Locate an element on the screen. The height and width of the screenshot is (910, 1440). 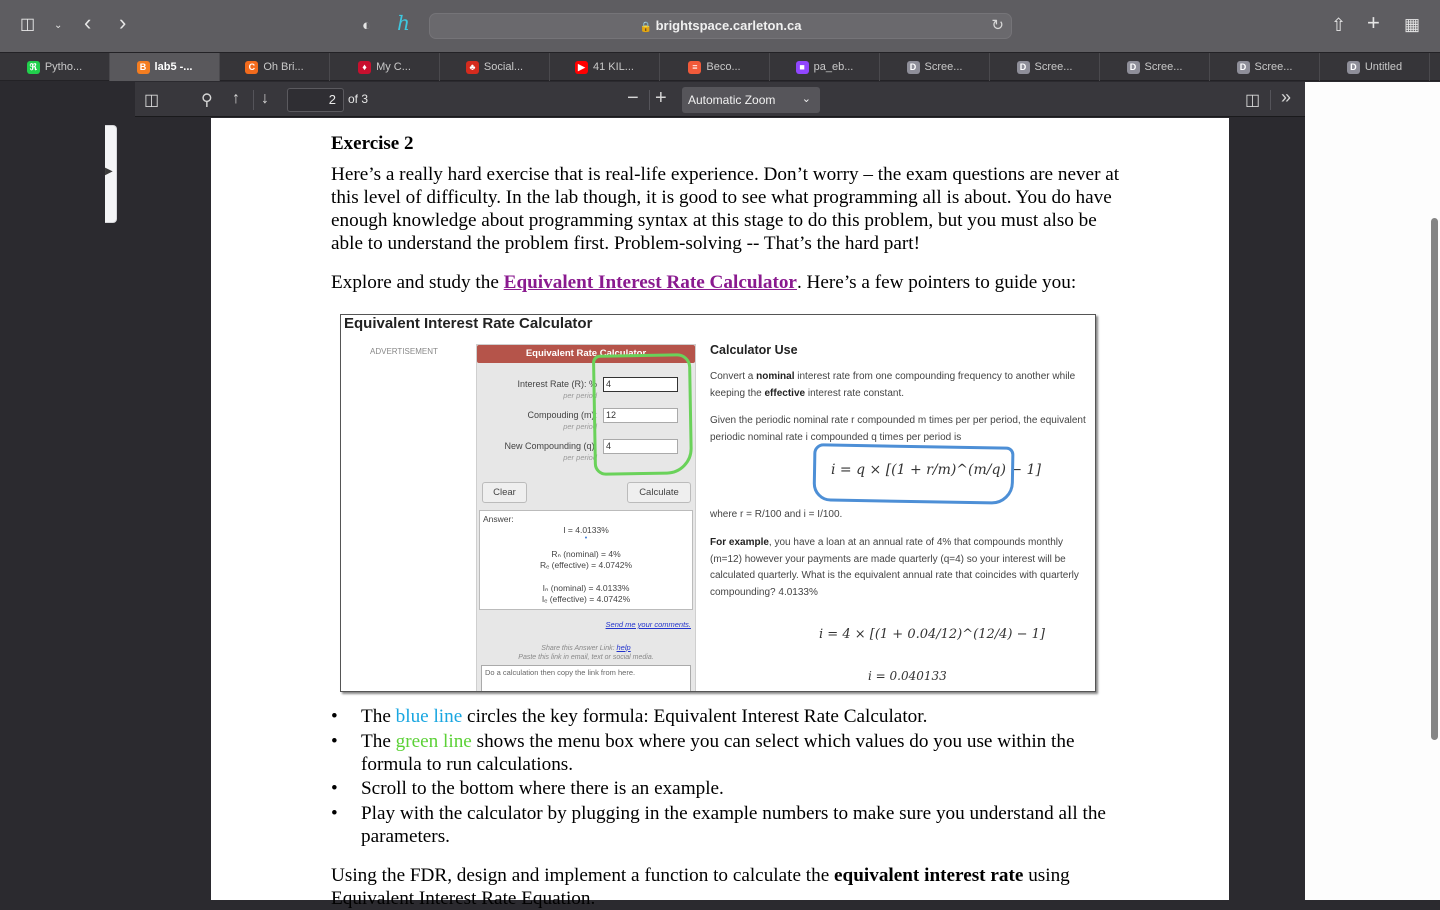
field-label: Interest Rate (R): % is located at coordinates (557, 384).